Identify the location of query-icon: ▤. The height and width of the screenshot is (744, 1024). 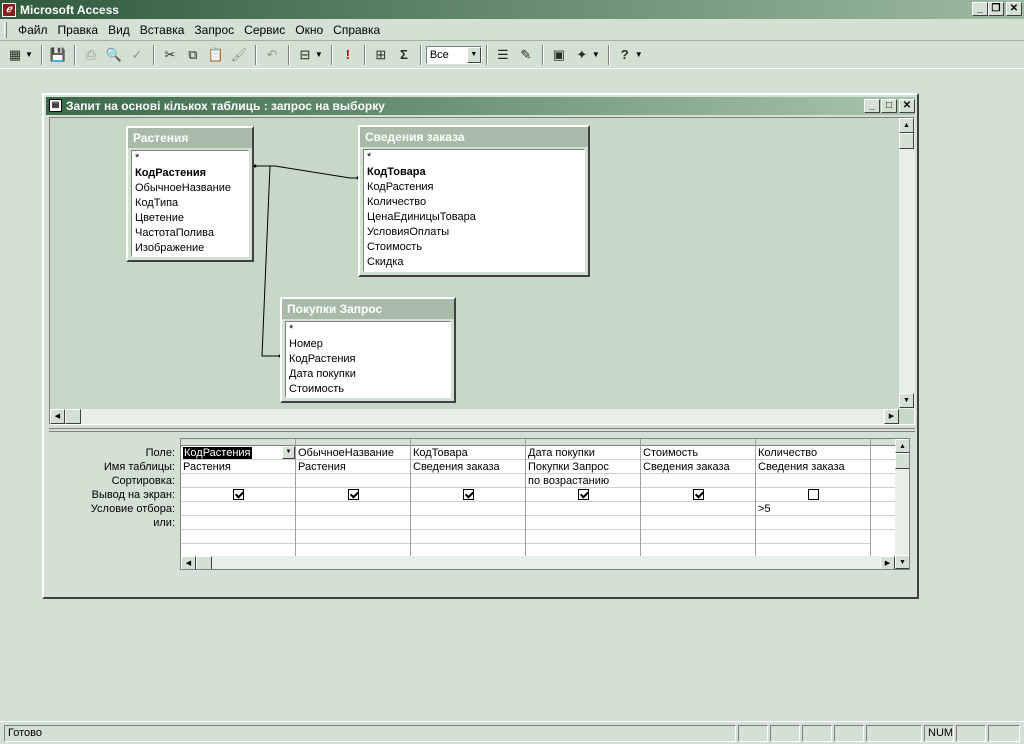
(55, 105).